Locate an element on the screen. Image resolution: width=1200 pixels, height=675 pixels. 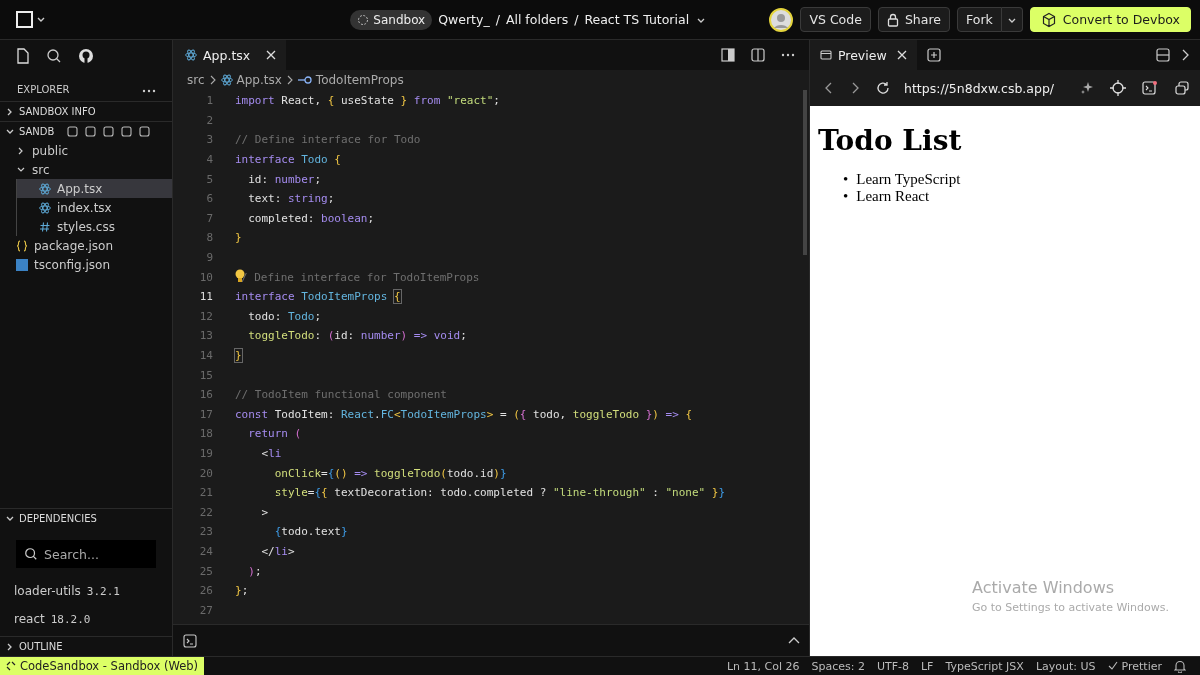
breadcrumb-item: Qwerty_ is located at coordinates (464, 19).